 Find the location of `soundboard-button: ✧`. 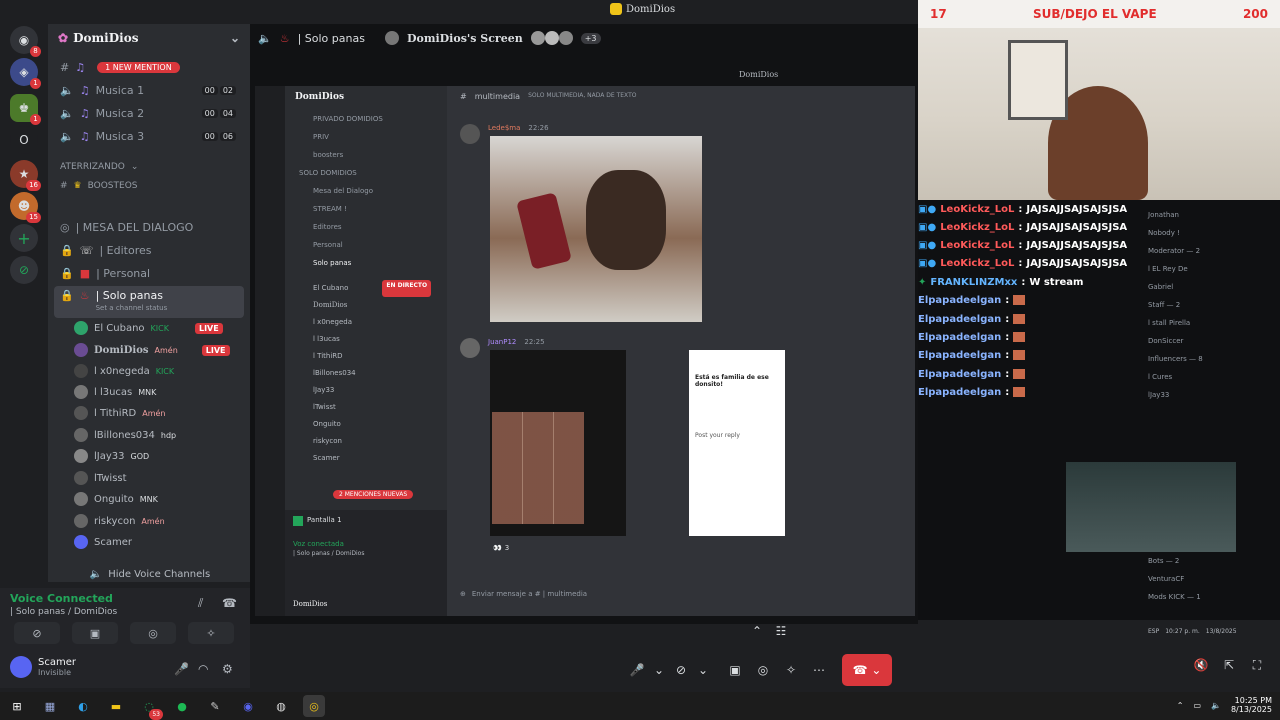

soundboard-button: ✧ is located at coordinates (211, 633).